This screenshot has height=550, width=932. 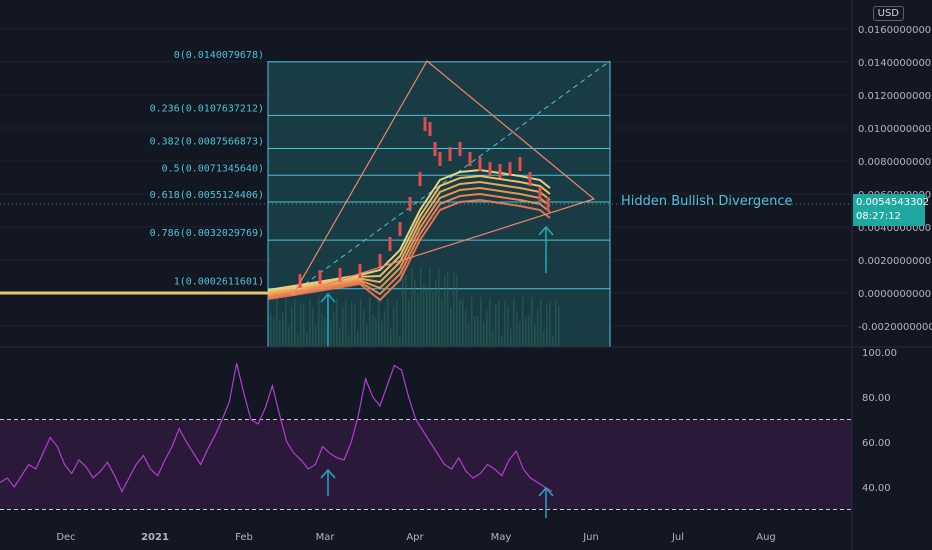 I want to click on hidden-bullish-divergence-label: Hidden Bullish Divergence, so click(x=706, y=201).